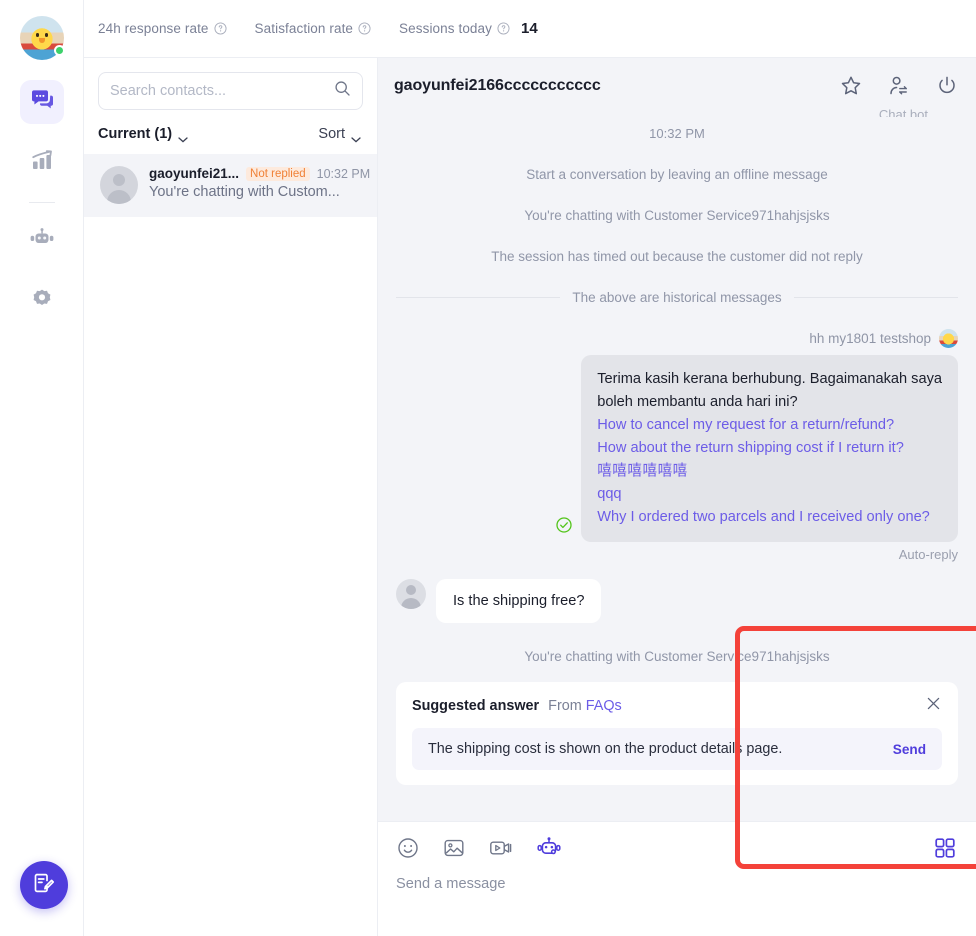  What do you see at coordinates (41, 202) in the screenshot?
I see `nav-divider` at bounding box center [41, 202].